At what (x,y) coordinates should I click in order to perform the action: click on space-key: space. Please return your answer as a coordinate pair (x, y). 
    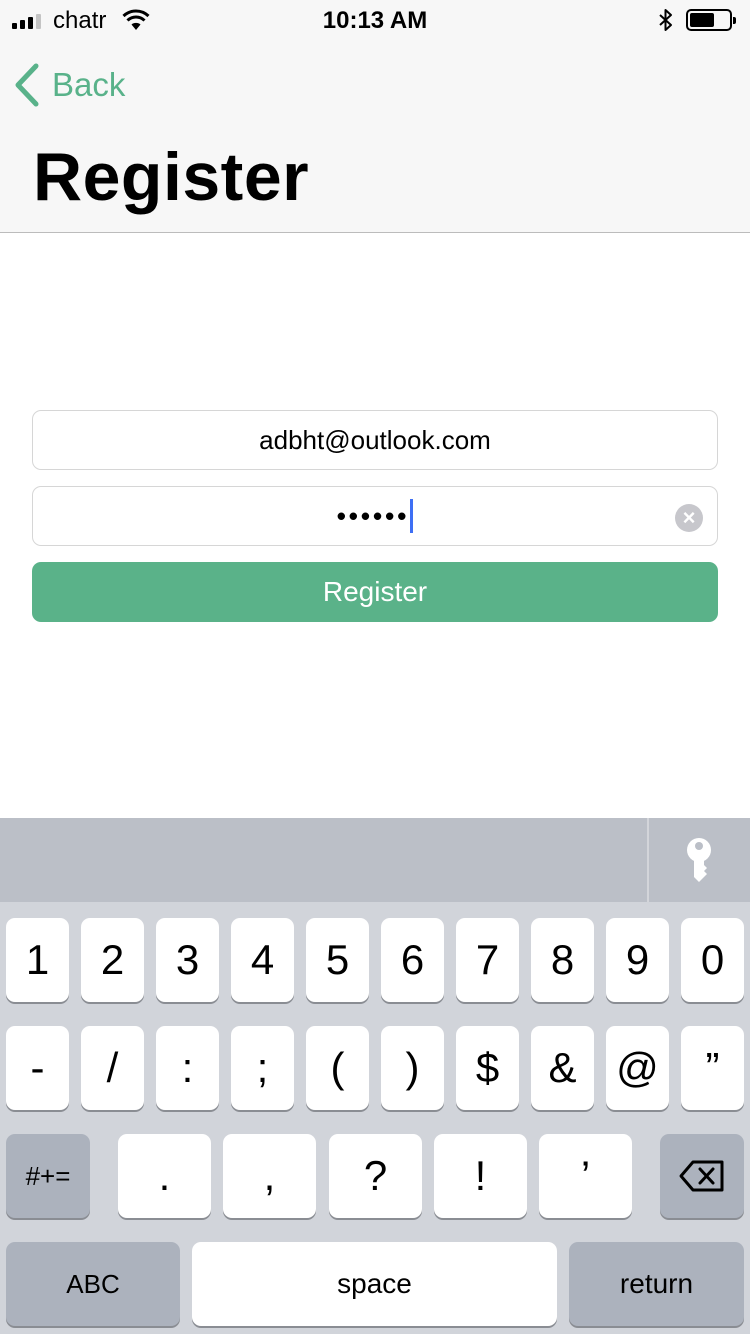
    Looking at the image, I should click on (374, 1284).